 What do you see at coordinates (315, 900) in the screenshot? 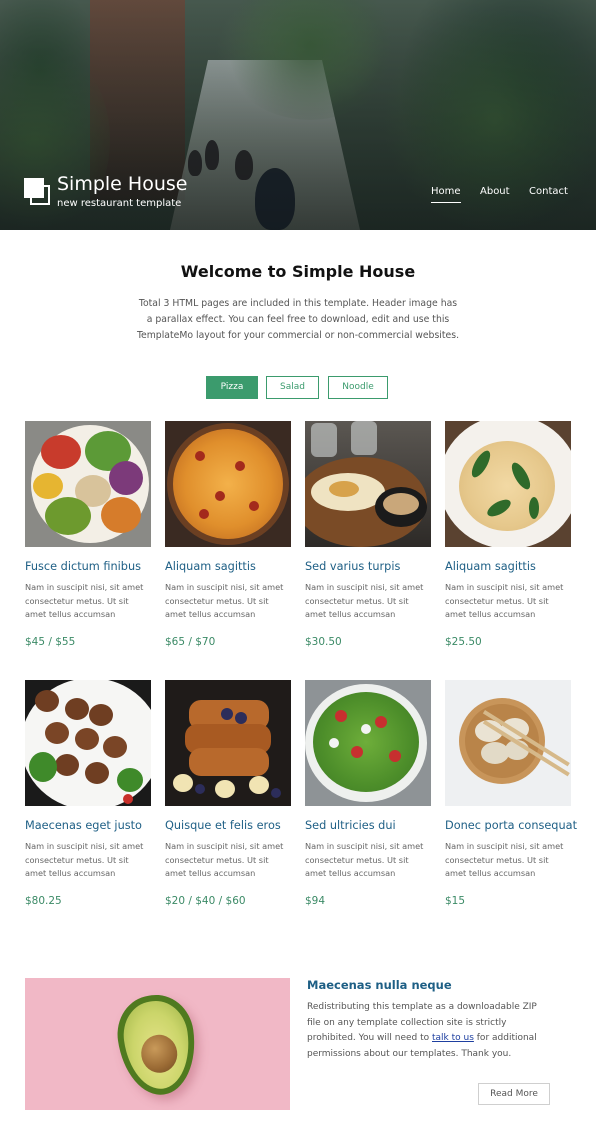
I see `card-price: $94` at bounding box center [315, 900].